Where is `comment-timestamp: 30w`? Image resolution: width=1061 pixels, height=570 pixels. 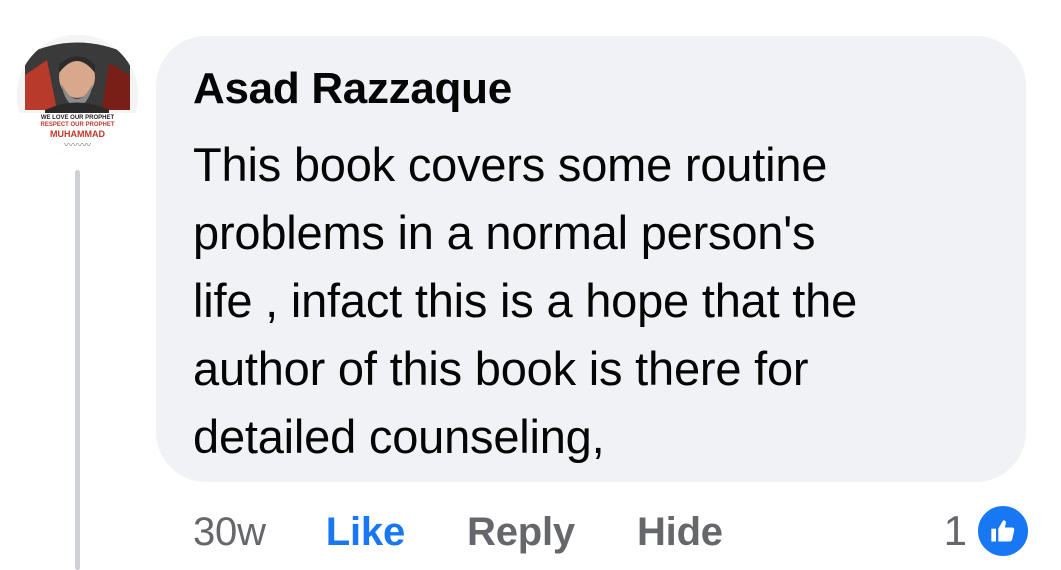 comment-timestamp: 30w is located at coordinates (229, 532).